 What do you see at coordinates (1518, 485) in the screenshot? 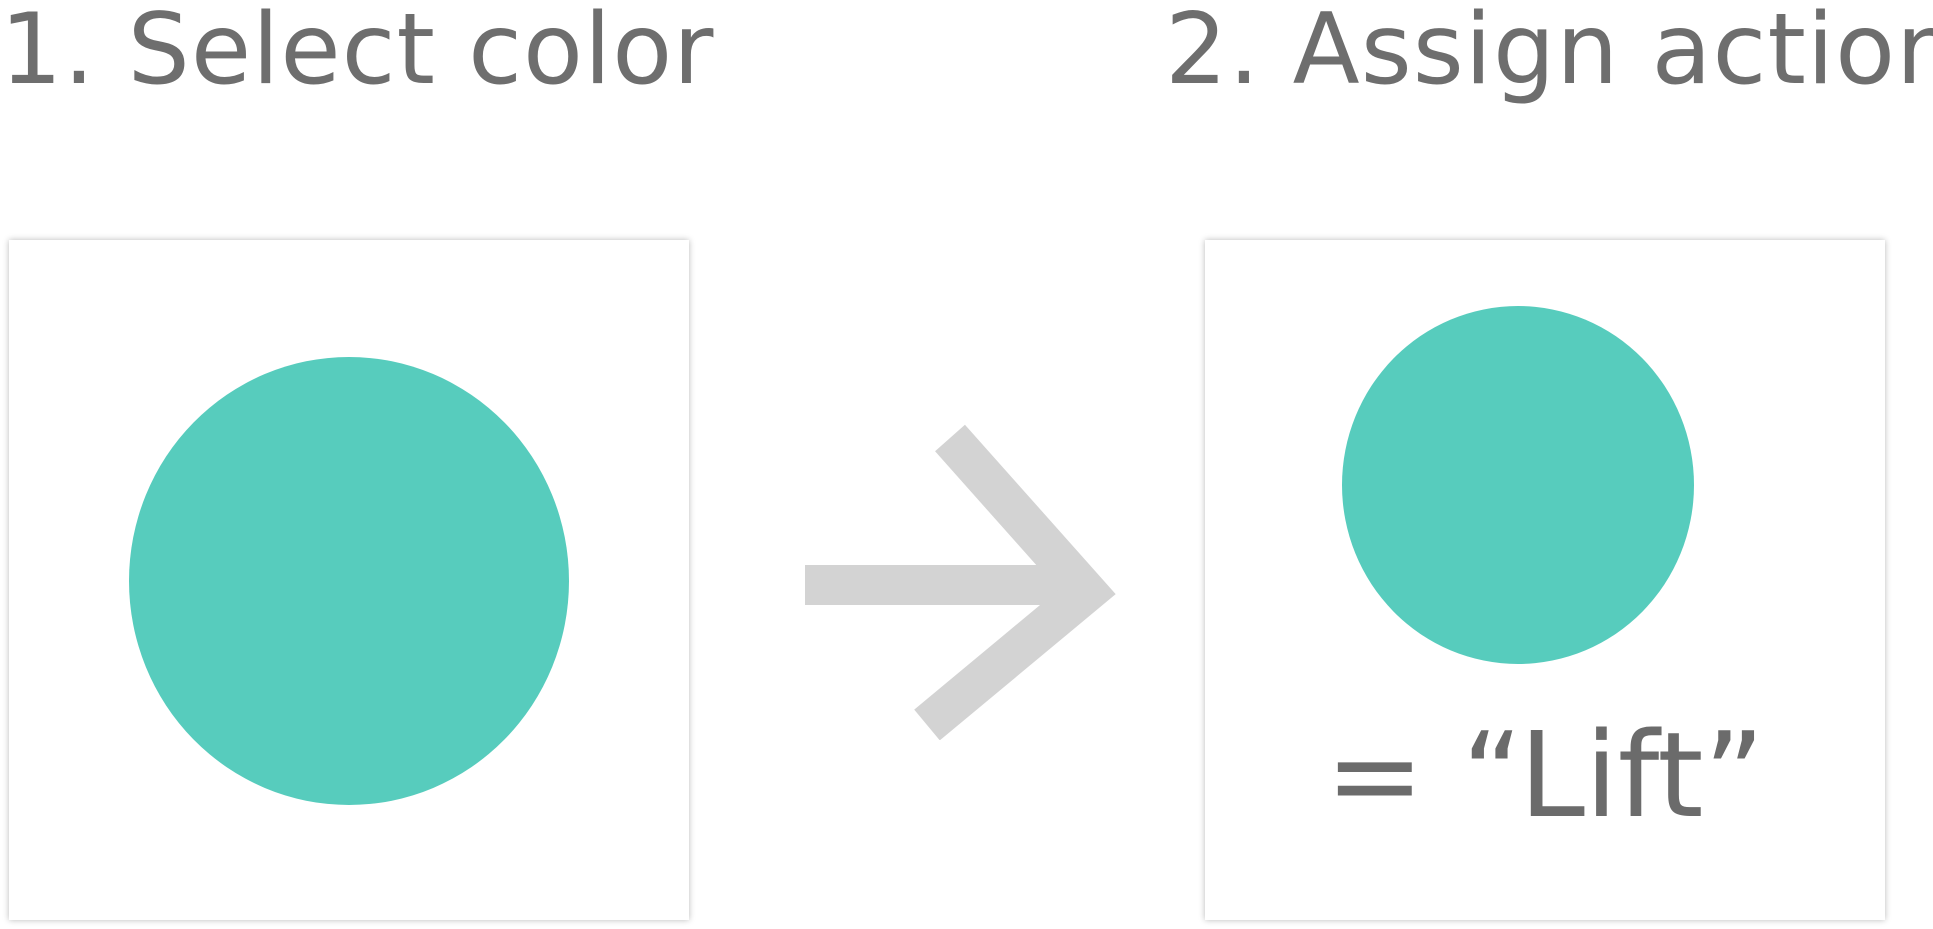
I see `assigned-color-swatch` at bounding box center [1518, 485].